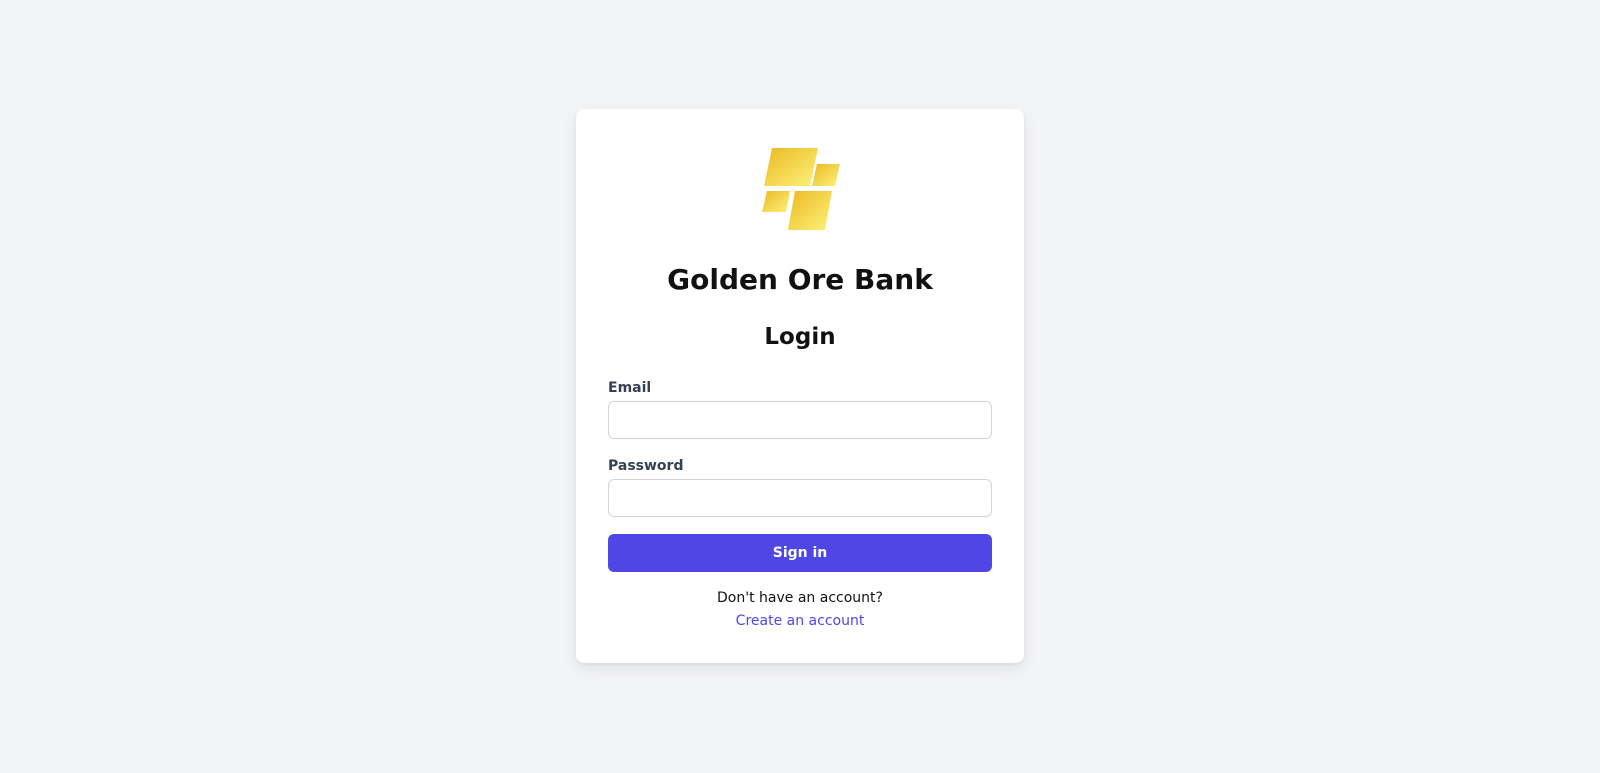  Describe the element at coordinates (800, 498) in the screenshot. I see `password-input` at that location.